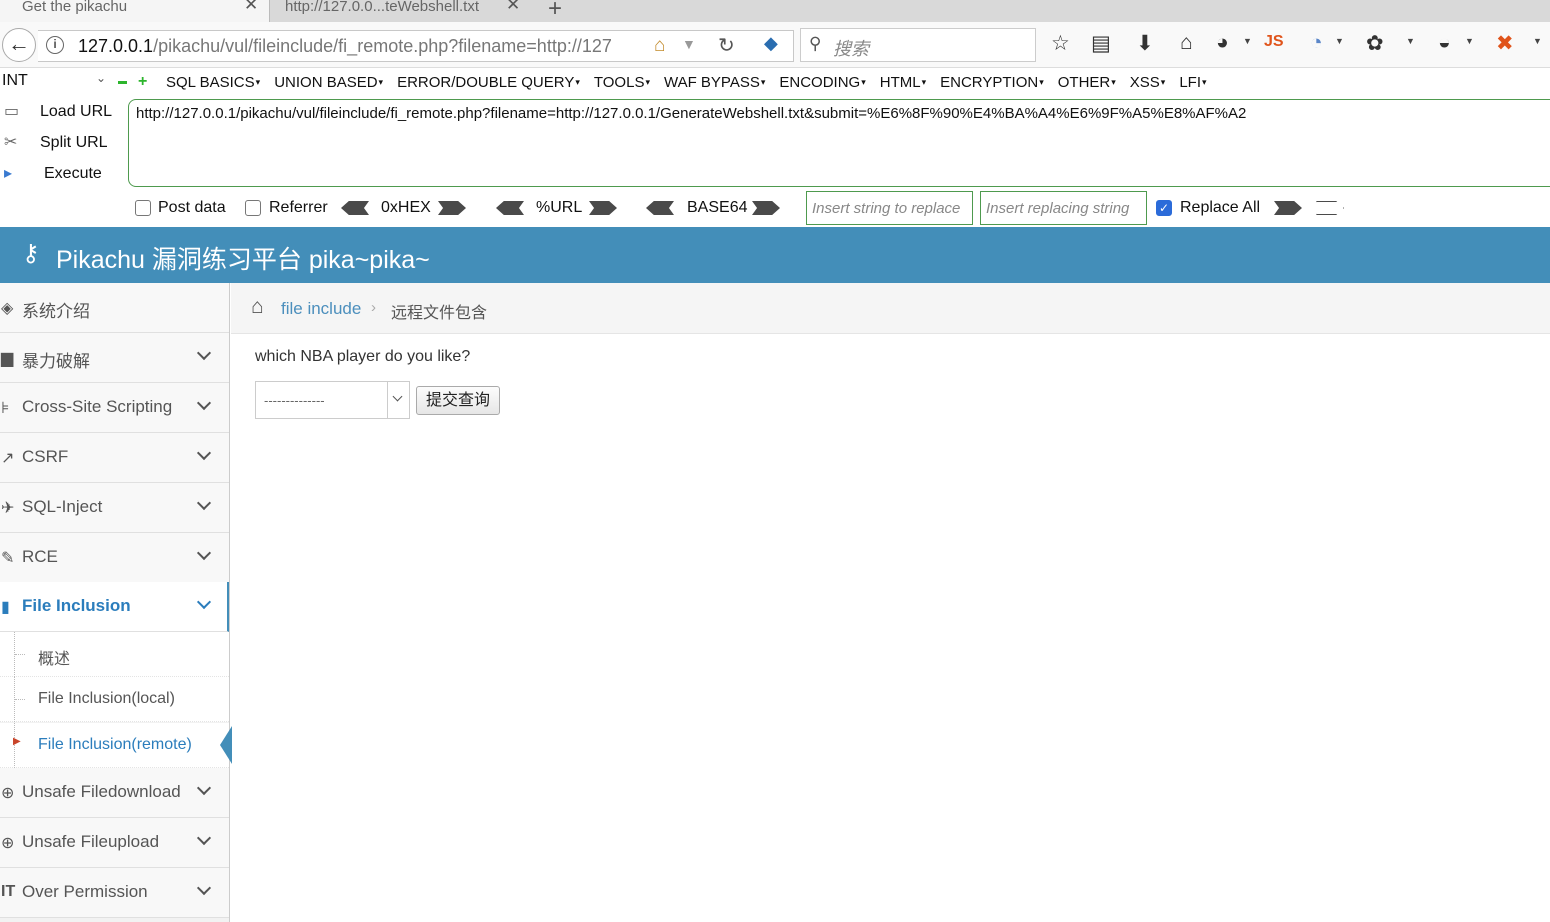 The width and height of the screenshot is (1550, 922). Describe the element at coordinates (1148, 82) in the screenshot. I see `menu-xss: XSS` at that location.